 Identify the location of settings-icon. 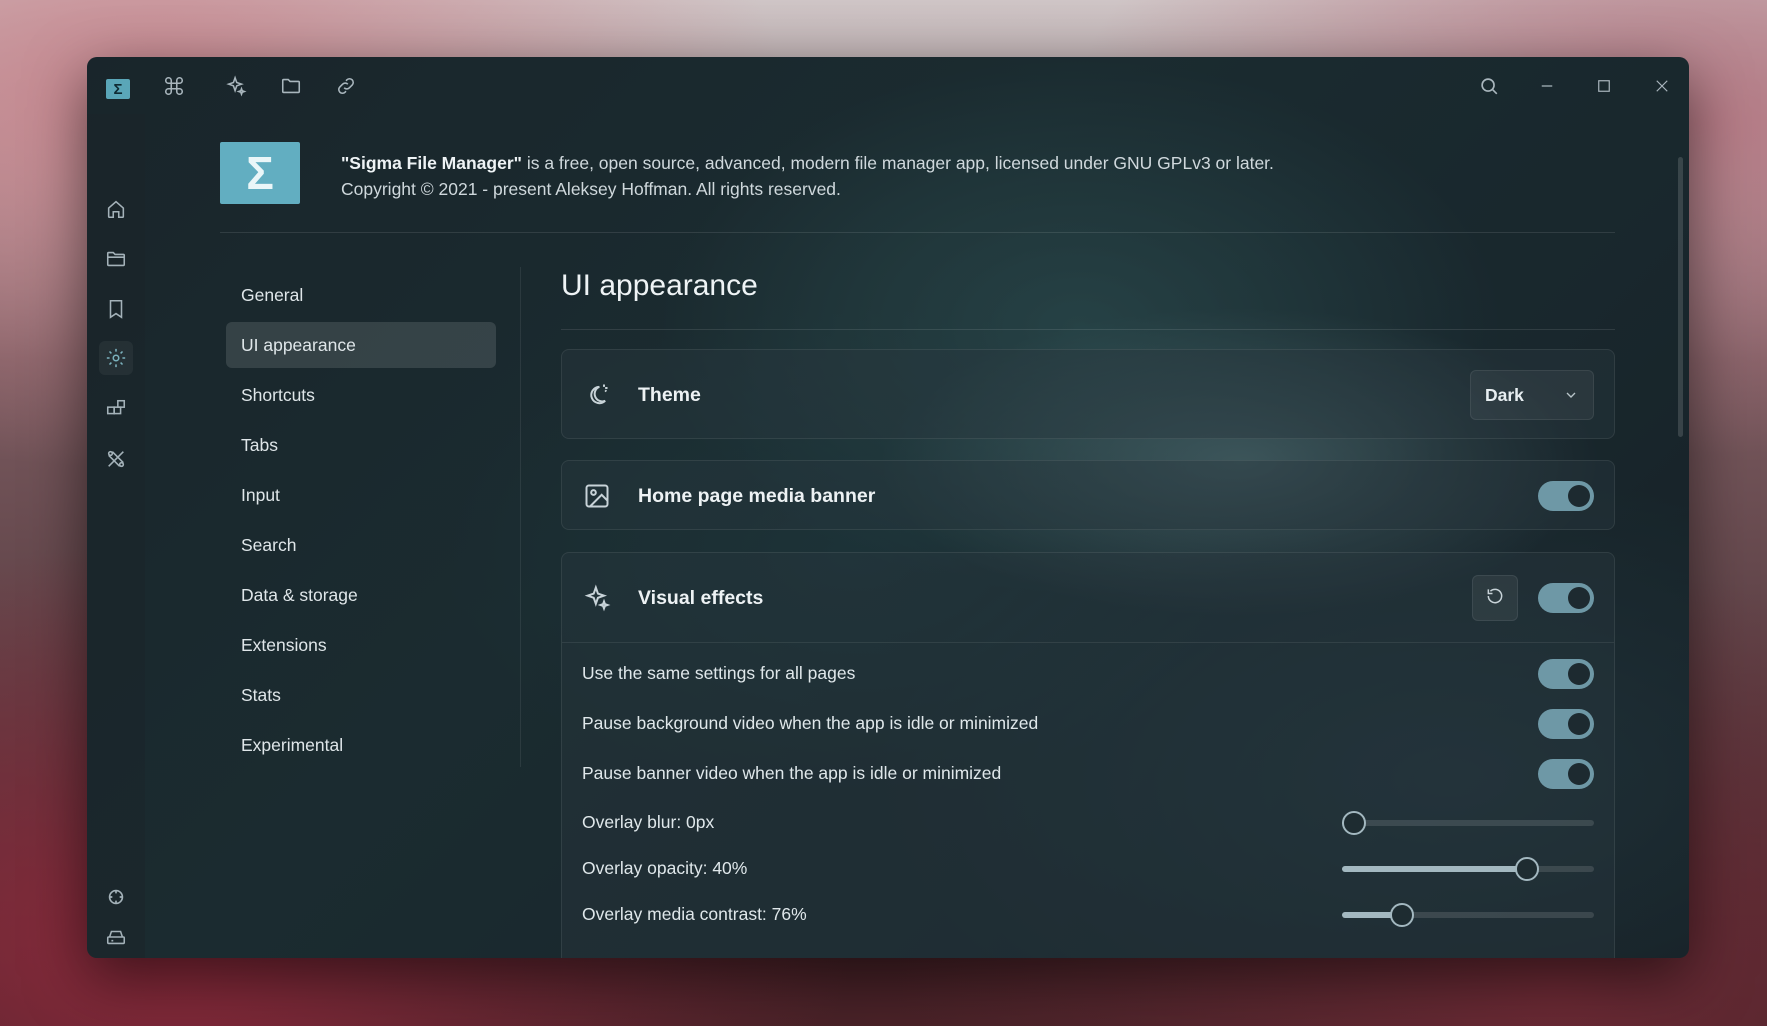
(116, 358).